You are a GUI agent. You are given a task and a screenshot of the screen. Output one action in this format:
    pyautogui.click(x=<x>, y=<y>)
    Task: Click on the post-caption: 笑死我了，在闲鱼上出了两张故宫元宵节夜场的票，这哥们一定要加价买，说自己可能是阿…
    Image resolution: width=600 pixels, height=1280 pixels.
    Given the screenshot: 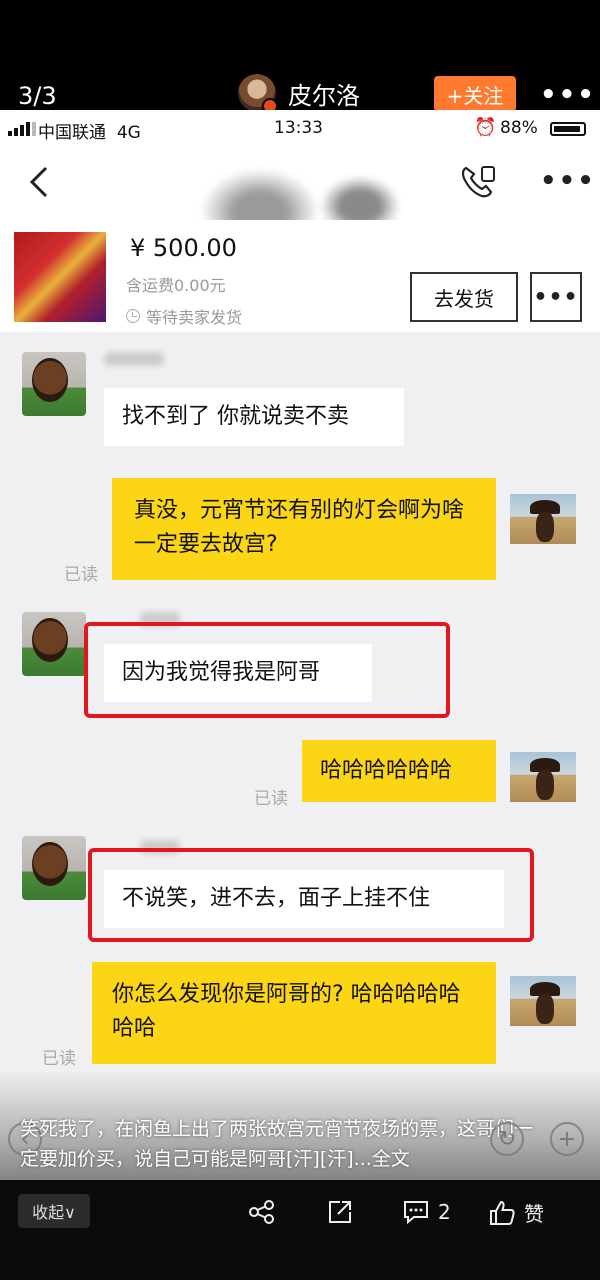 What is the action you would take?
    pyautogui.click(x=285, y=1144)
    